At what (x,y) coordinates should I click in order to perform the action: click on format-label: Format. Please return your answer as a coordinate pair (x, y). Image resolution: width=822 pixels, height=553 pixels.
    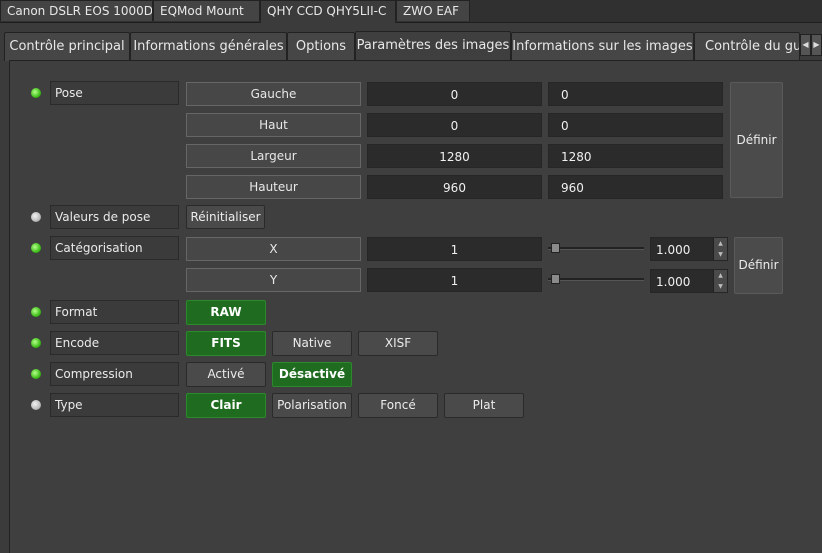
    Looking at the image, I should click on (114, 312).